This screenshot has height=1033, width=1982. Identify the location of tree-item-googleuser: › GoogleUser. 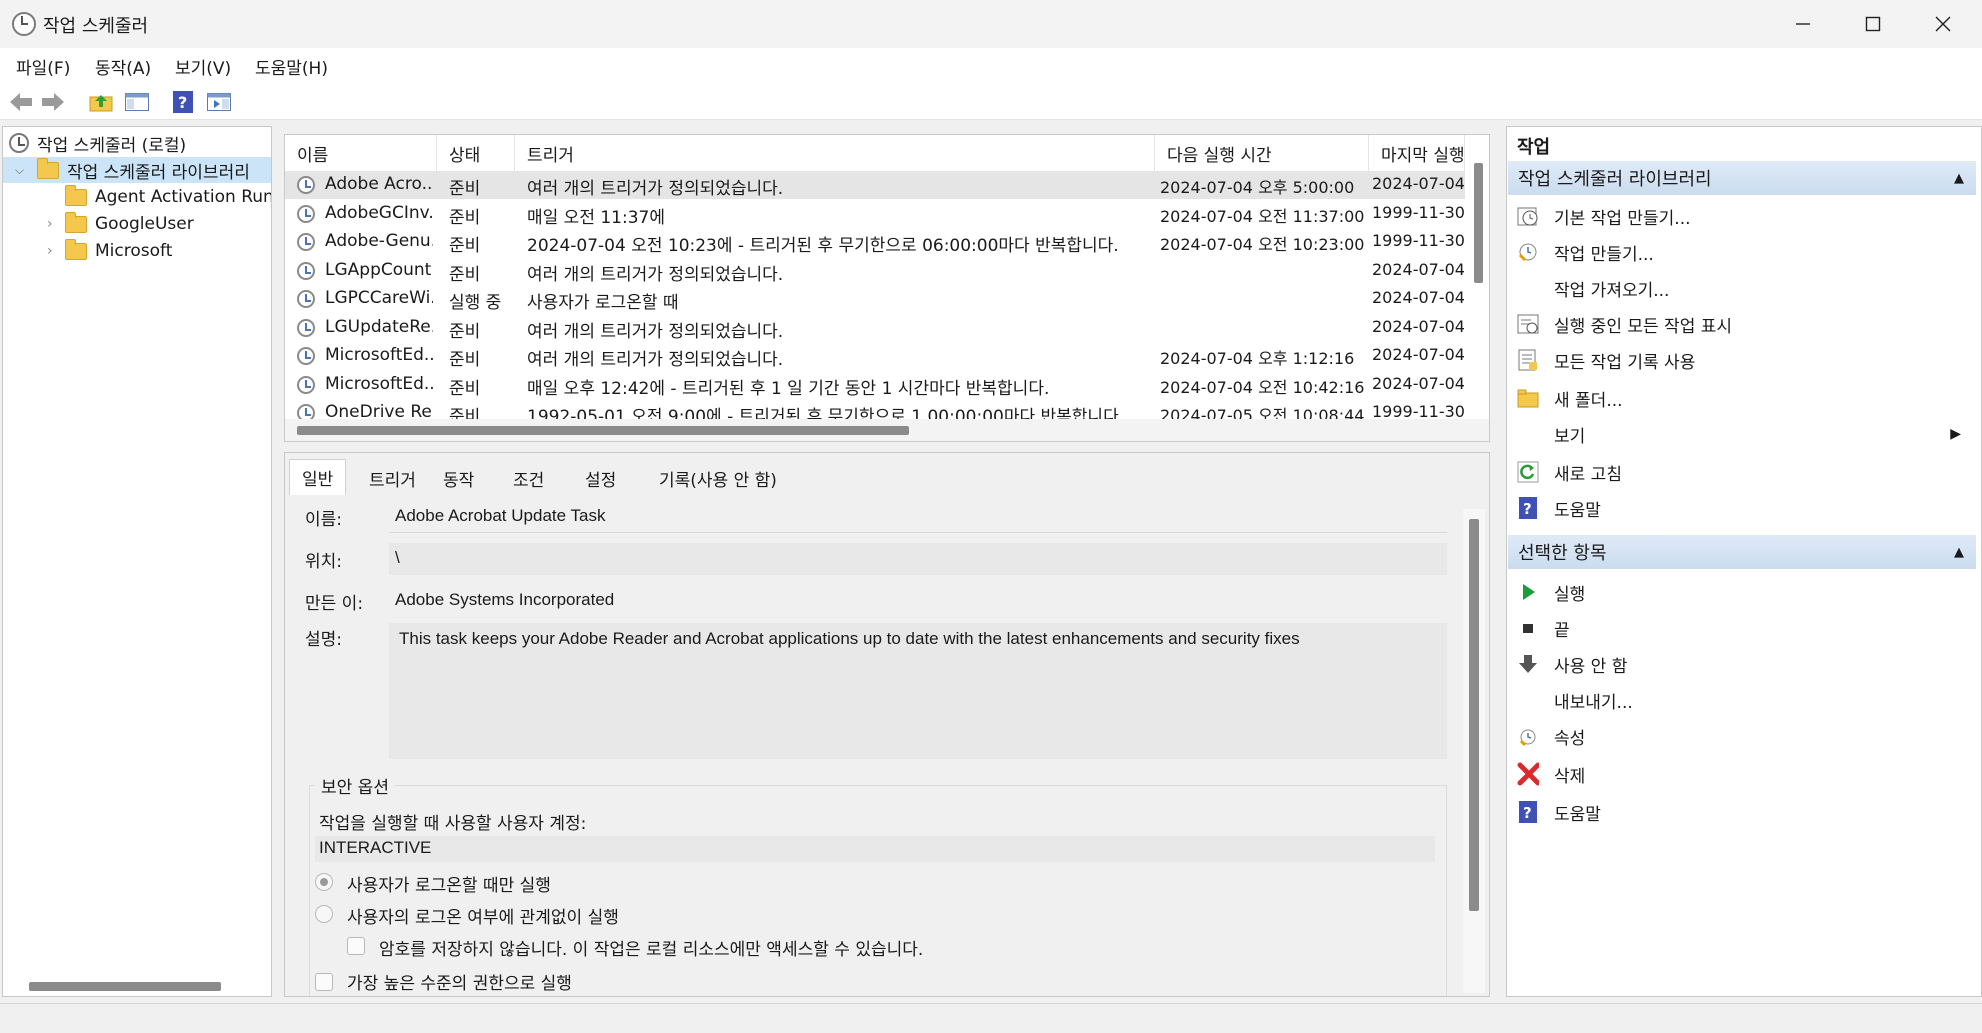
(120, 224).